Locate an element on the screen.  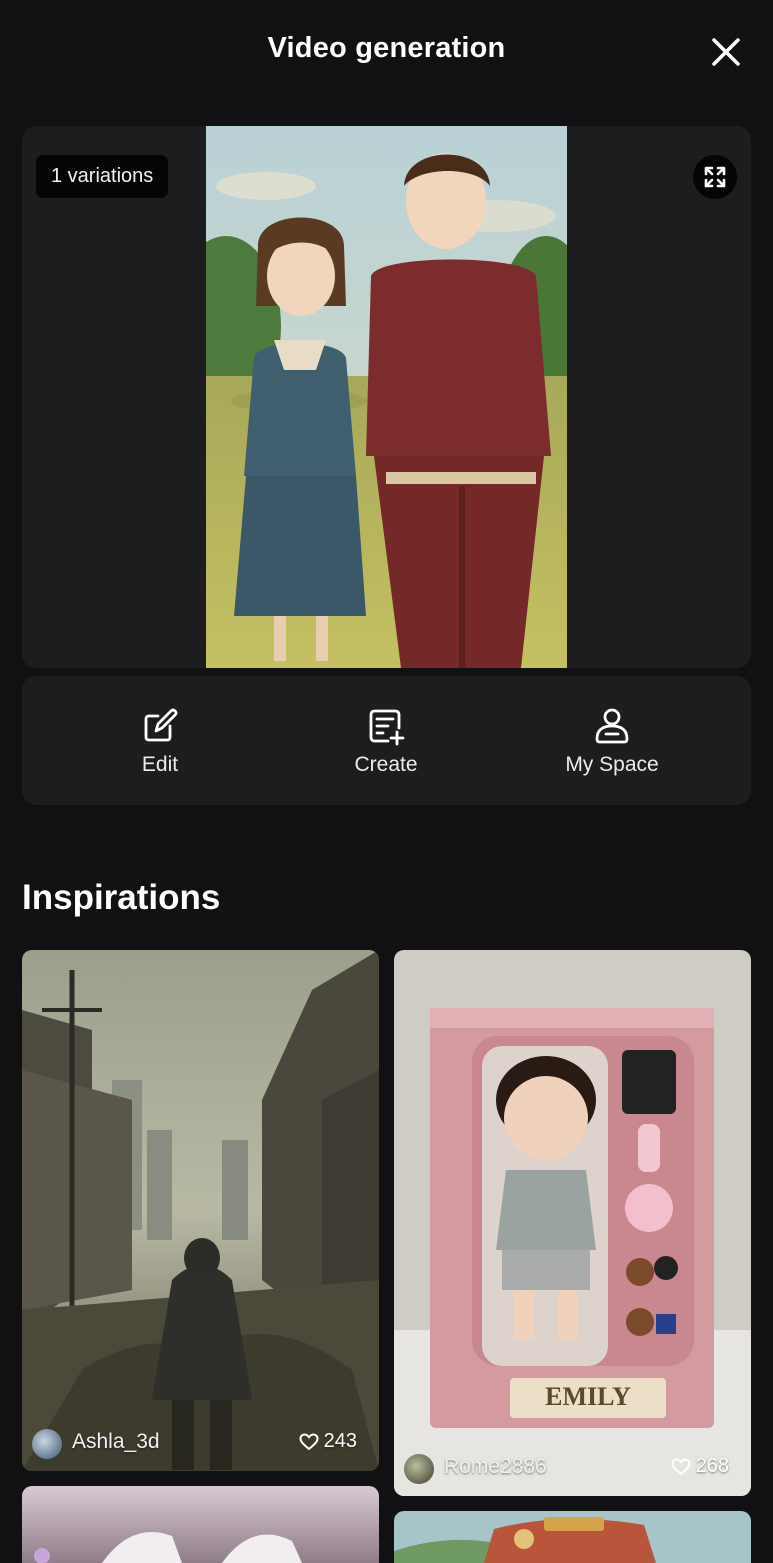
close-button is located at coordinates (726, 52).